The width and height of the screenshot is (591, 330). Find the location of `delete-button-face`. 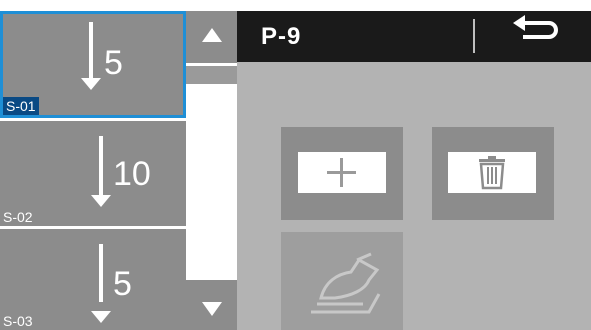

delete-button-face is located at coordinates (492, 172).